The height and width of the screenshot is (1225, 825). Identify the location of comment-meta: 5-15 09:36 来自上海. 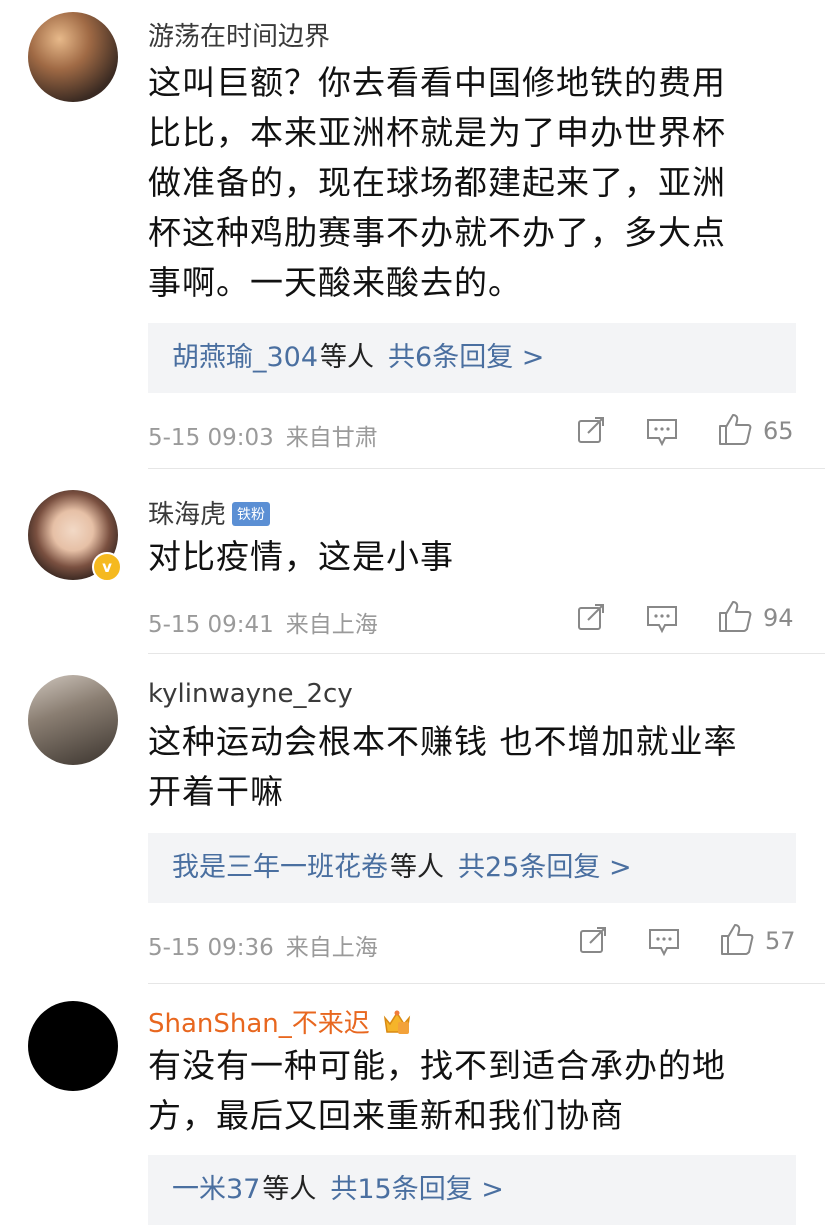
(263, 945).